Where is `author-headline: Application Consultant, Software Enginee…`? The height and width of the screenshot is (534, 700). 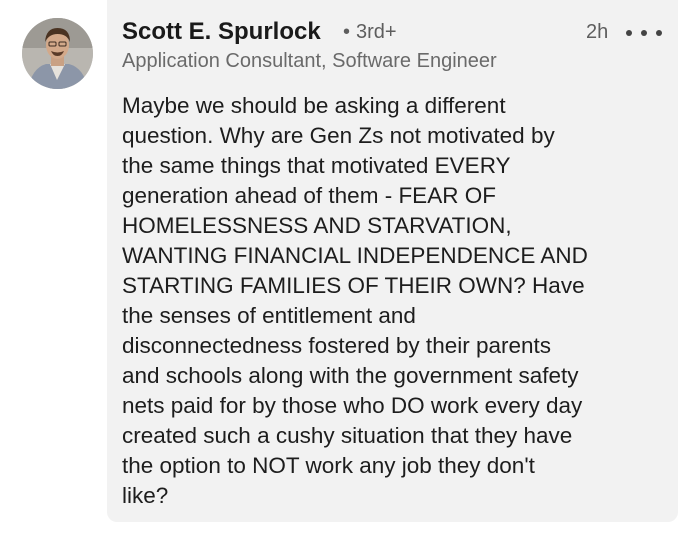 author-headline: Application Consultant, Software Enginee… is located at coordinates (309, 61).